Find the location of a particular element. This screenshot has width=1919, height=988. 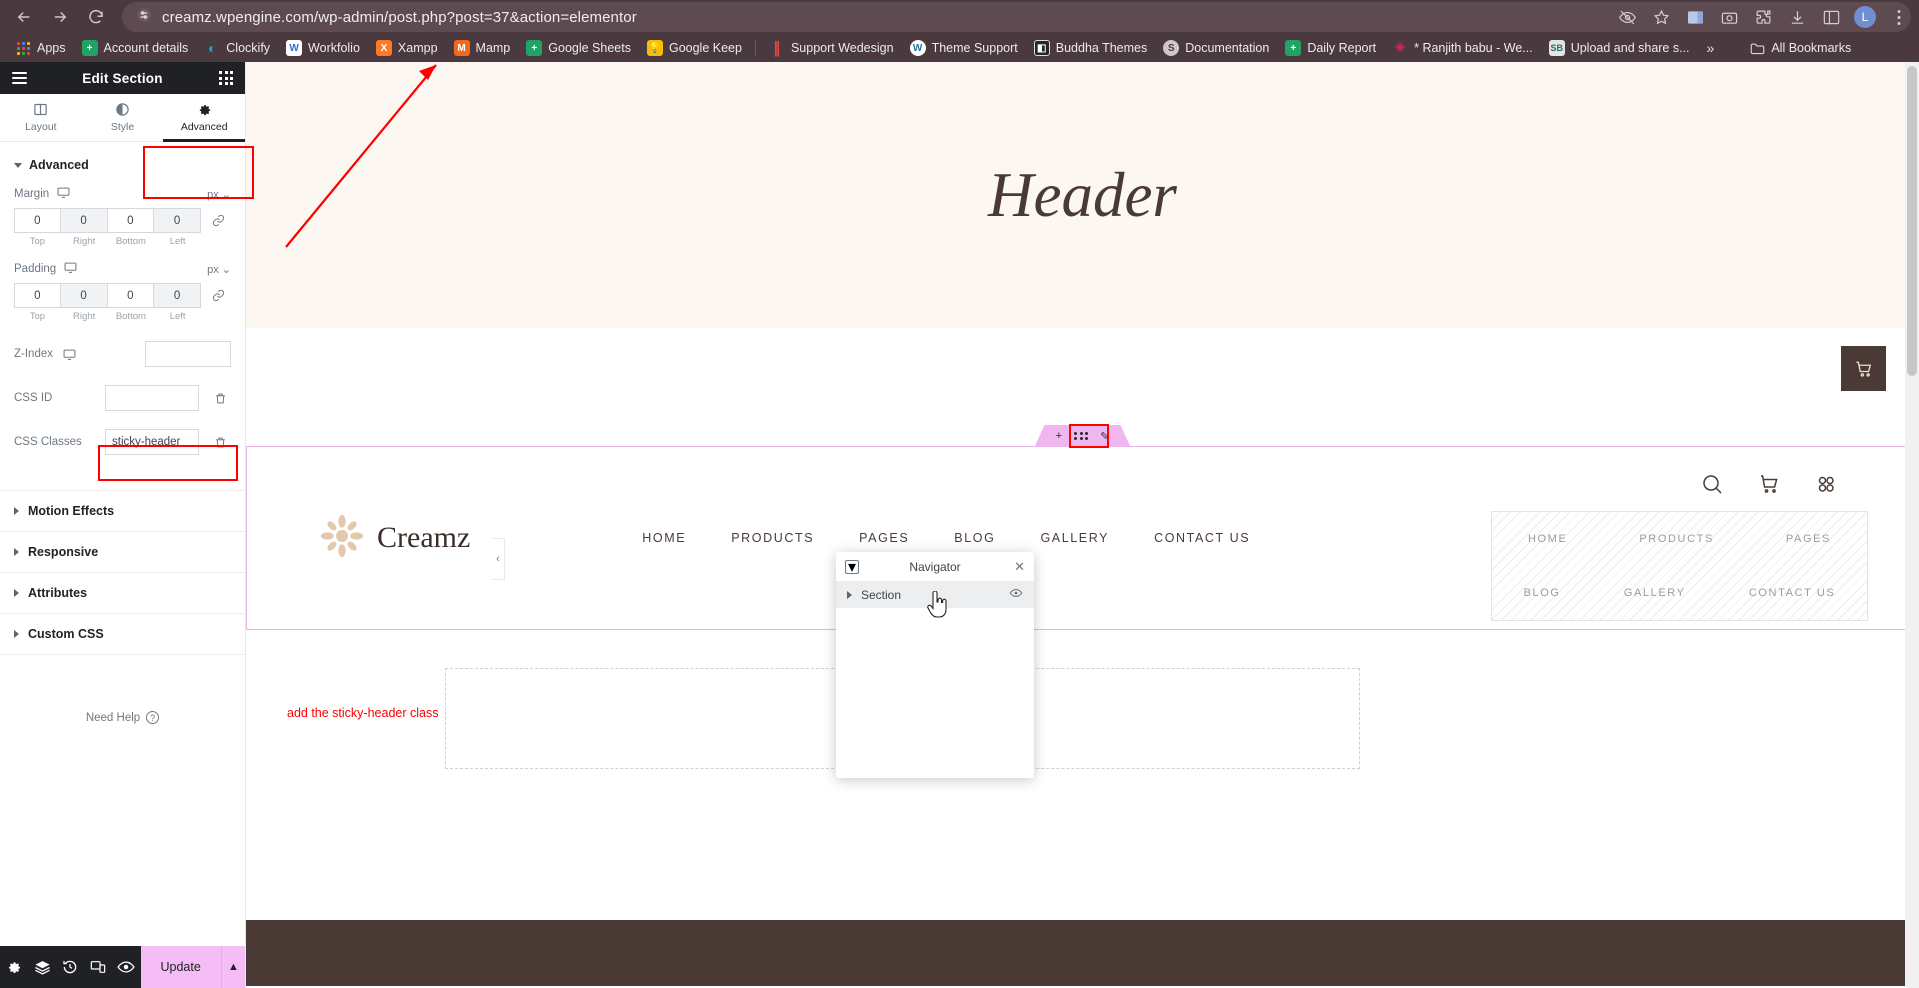

accordion-custom-css: Custom CSS is located at coordinates (122, 634).